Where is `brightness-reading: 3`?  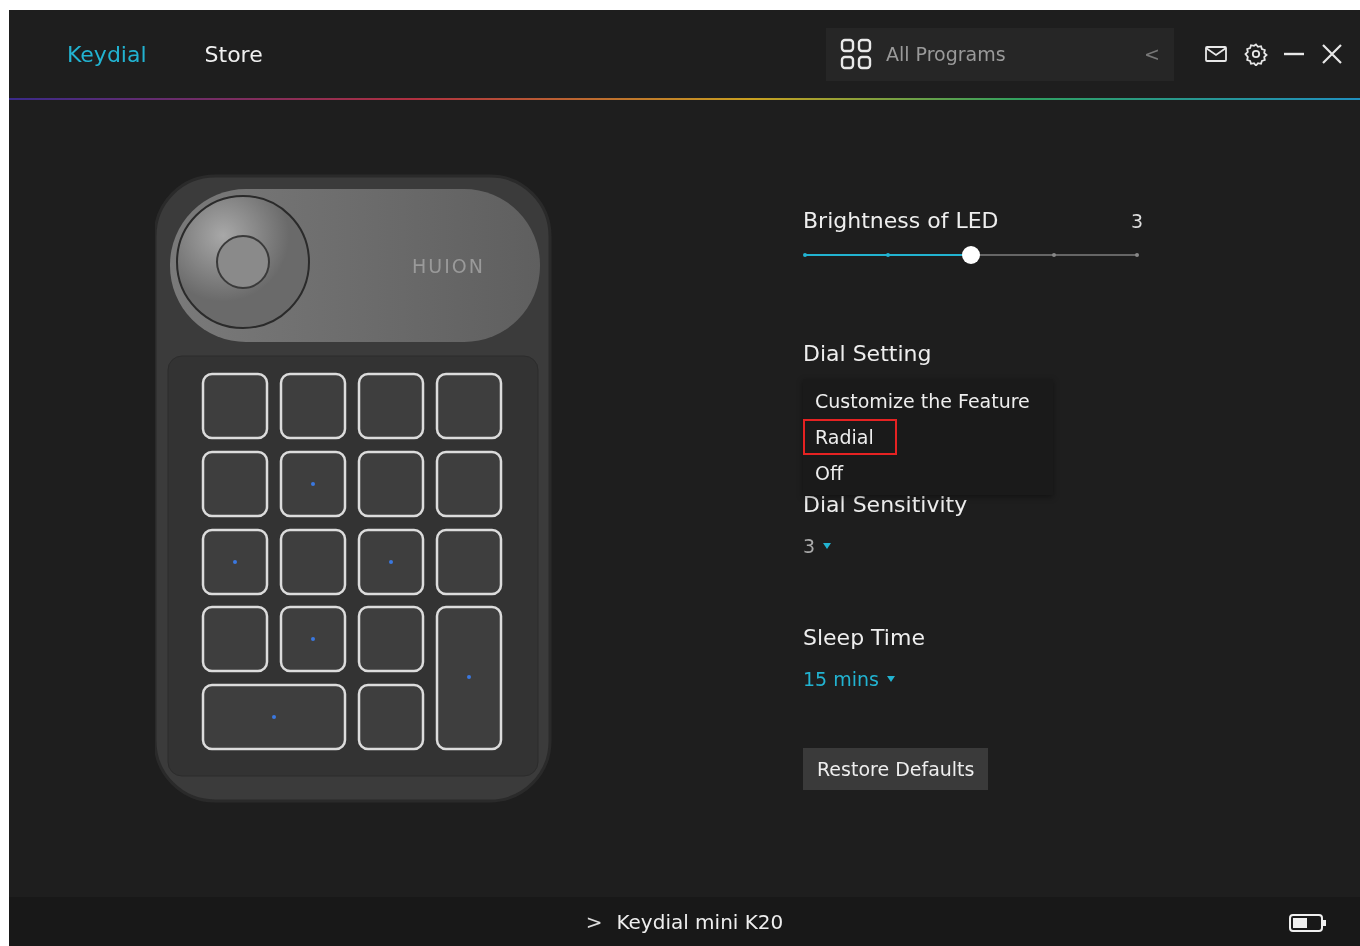
brightness-reading: 3 is located at coordinates (1136, 220).